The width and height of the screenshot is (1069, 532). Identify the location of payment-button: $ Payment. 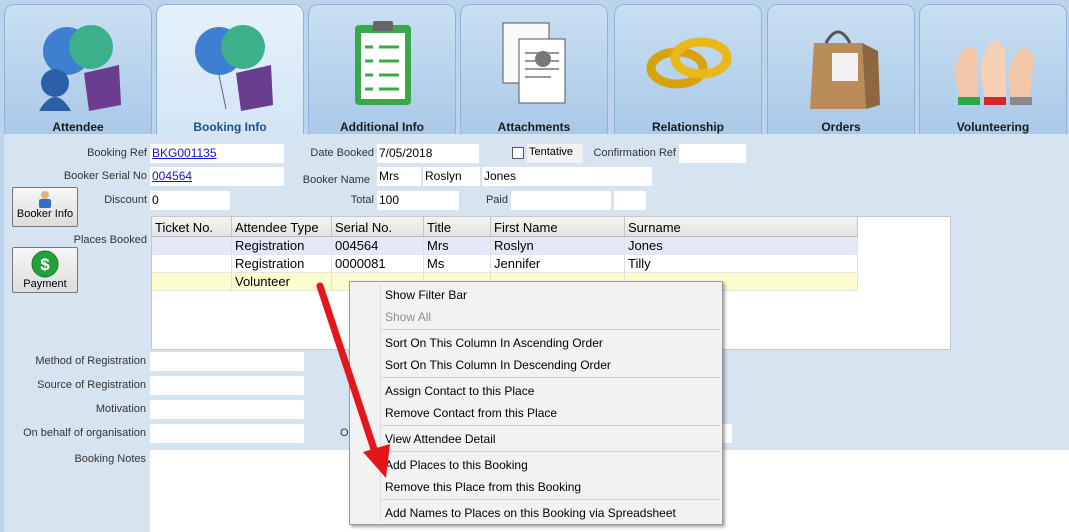
(45, 270).